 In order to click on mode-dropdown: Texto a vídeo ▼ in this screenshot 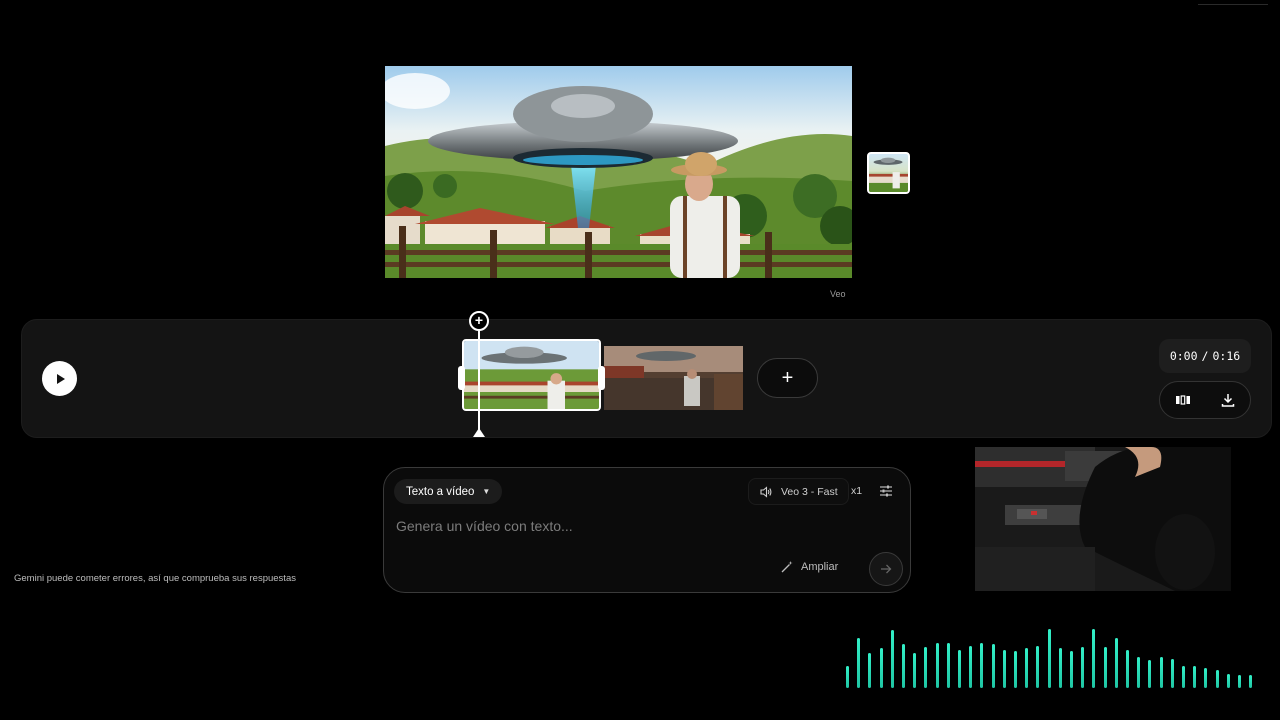, I will do `click(448, 491)`.